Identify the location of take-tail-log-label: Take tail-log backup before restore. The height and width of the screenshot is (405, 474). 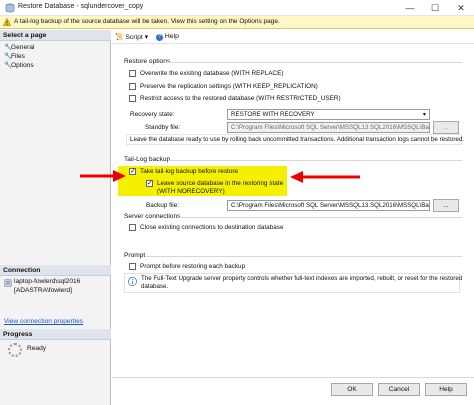
(189, 171).